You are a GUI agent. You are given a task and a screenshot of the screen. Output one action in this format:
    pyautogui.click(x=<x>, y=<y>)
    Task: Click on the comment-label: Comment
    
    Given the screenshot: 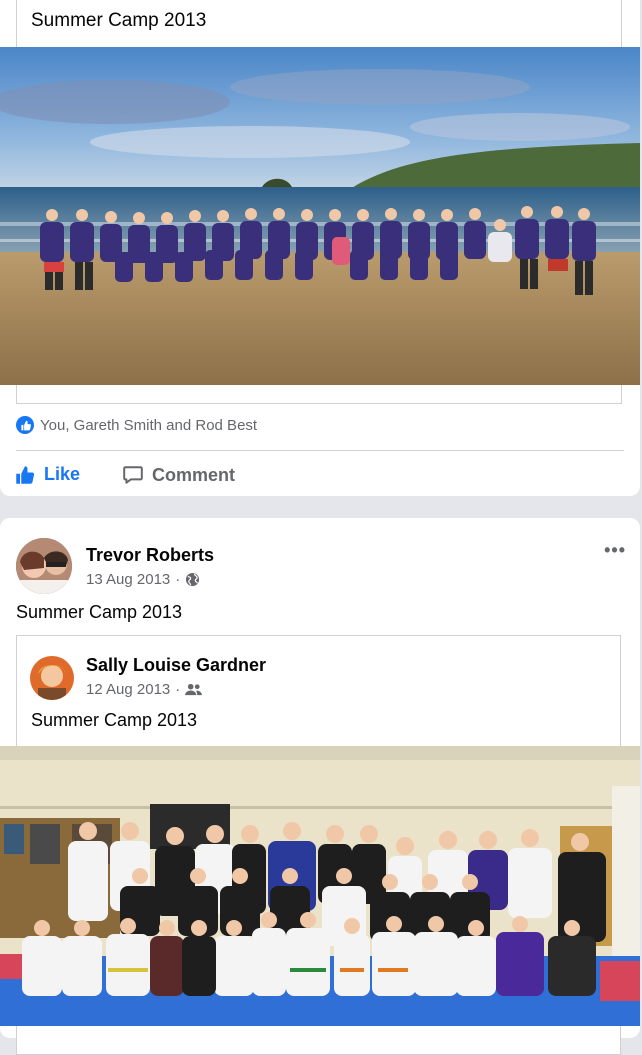 What is the action you would take?
    pyautogui.click(x=194, y=474)
    